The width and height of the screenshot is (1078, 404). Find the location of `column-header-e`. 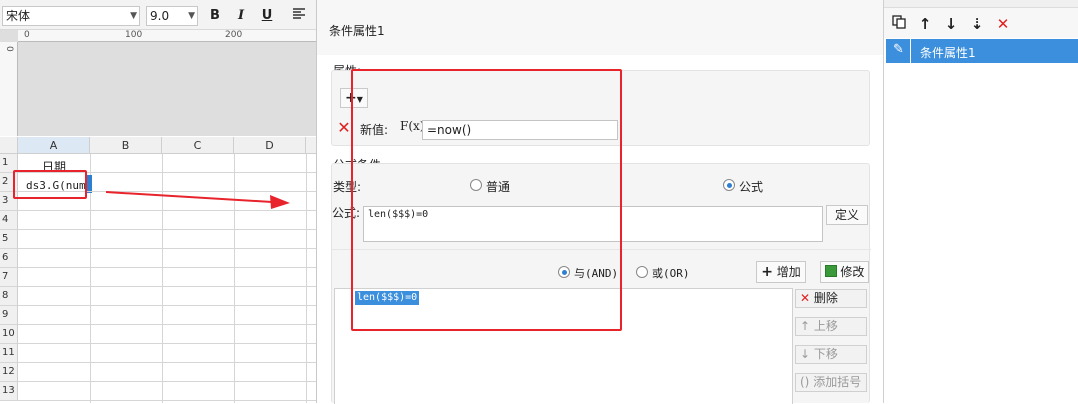

column-header-e is located at coordinates (311, 145).